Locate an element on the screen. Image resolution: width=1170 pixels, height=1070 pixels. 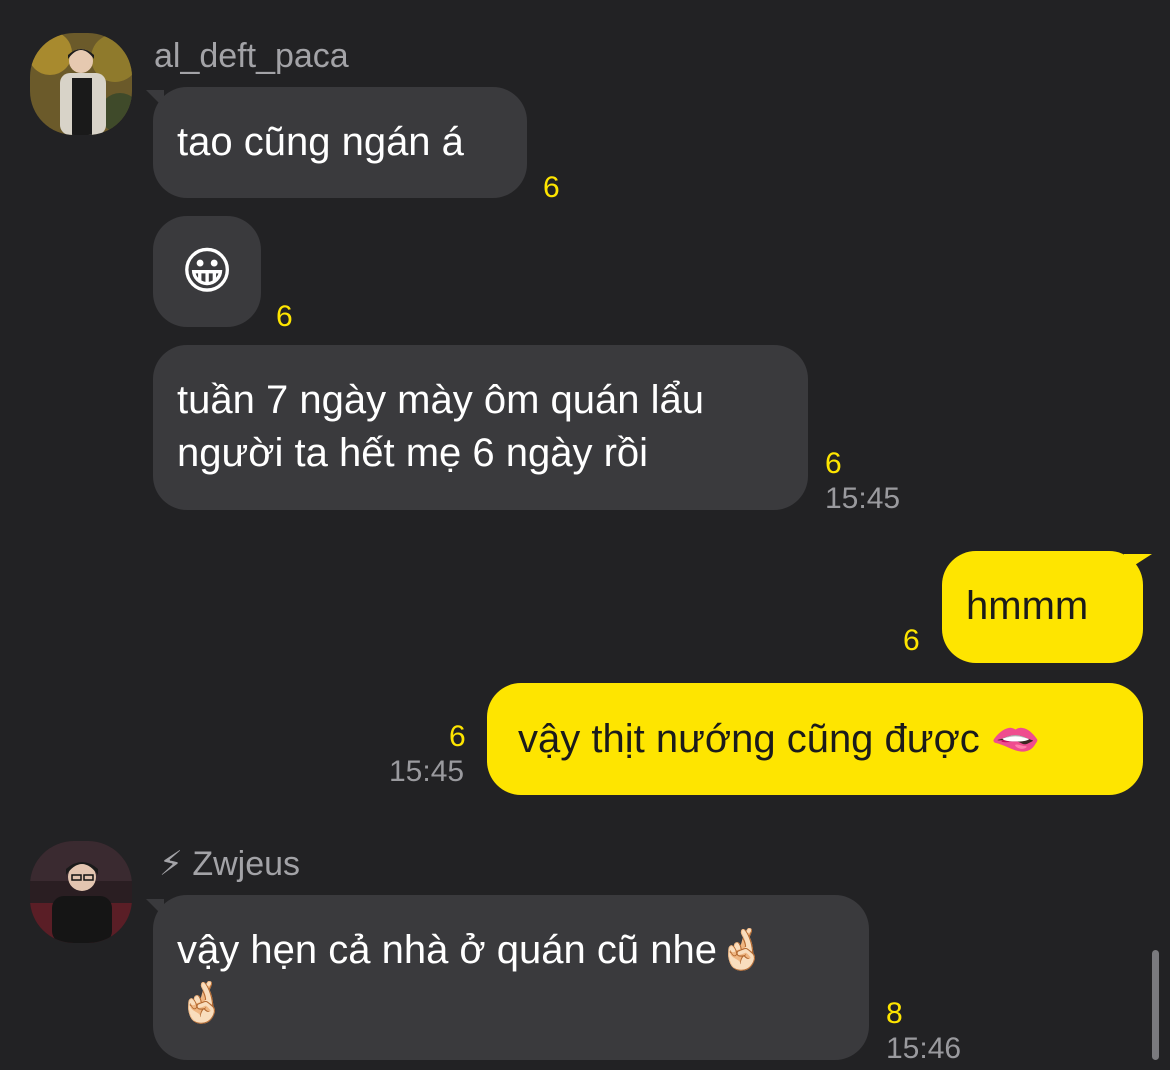
unread-count: 8 is located at coordinates (894, 1013).